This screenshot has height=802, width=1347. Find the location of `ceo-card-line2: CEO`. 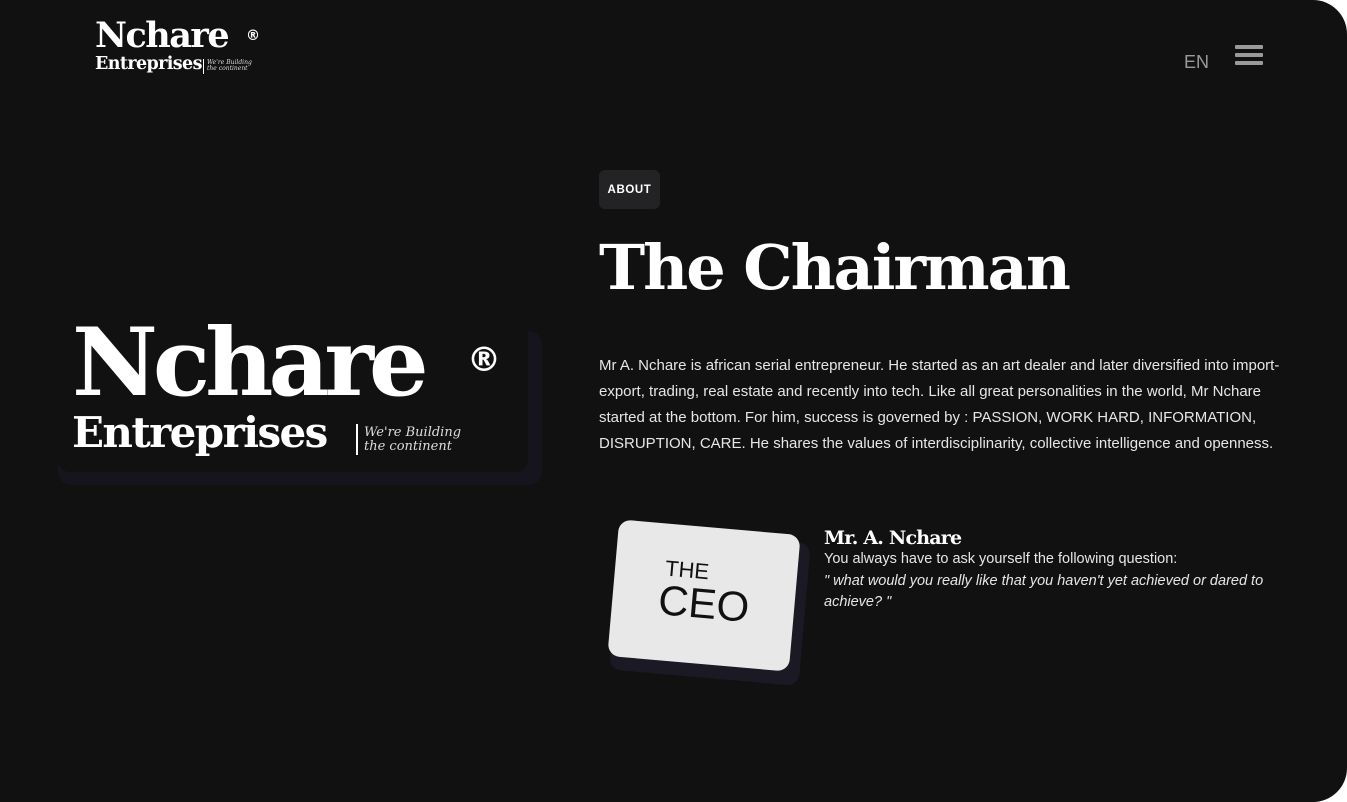

ceo-card-line2: CEO is located at coordinates (704, 603).